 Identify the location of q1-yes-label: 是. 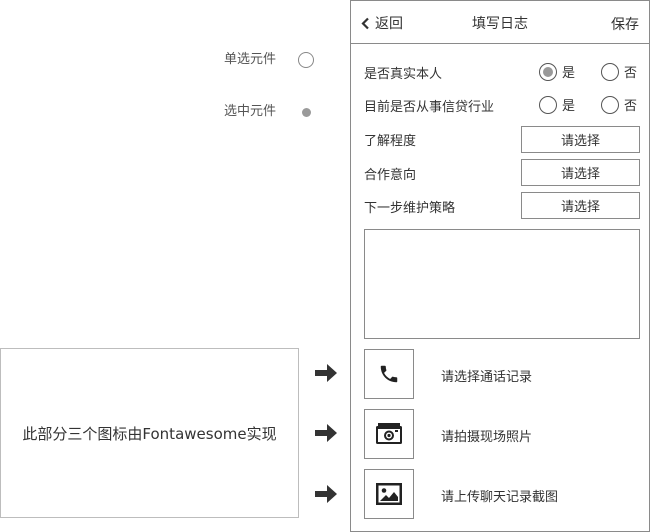
(569, 73).